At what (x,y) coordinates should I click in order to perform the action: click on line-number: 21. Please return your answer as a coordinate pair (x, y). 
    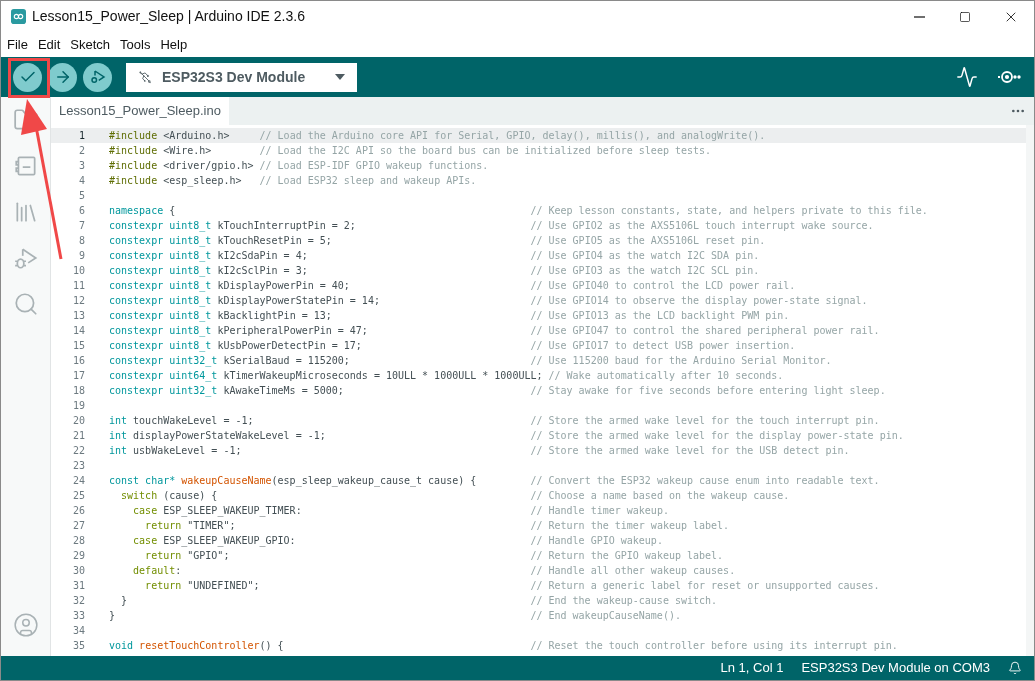
    Looking at the image, I should click on (78, 436).